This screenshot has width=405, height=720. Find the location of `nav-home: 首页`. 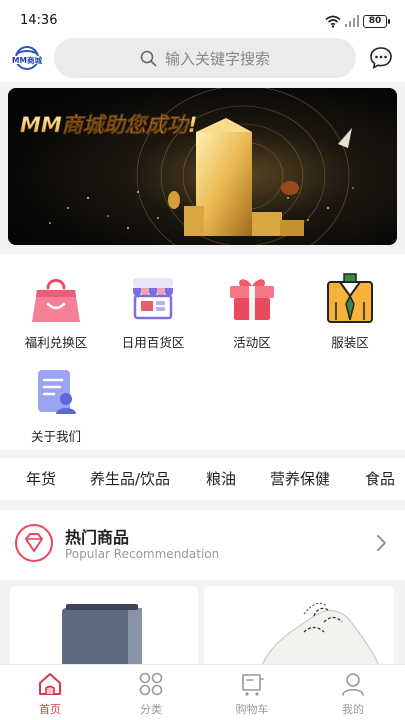

nav-home: 首页 is located at coordinates (50, 694).